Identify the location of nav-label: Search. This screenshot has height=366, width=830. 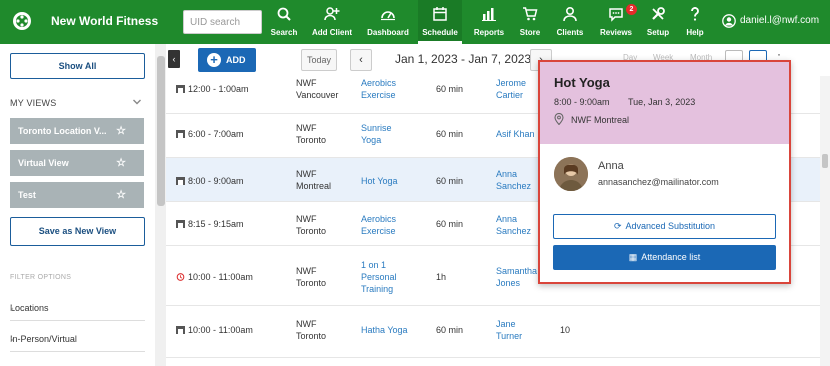
(284, 32).